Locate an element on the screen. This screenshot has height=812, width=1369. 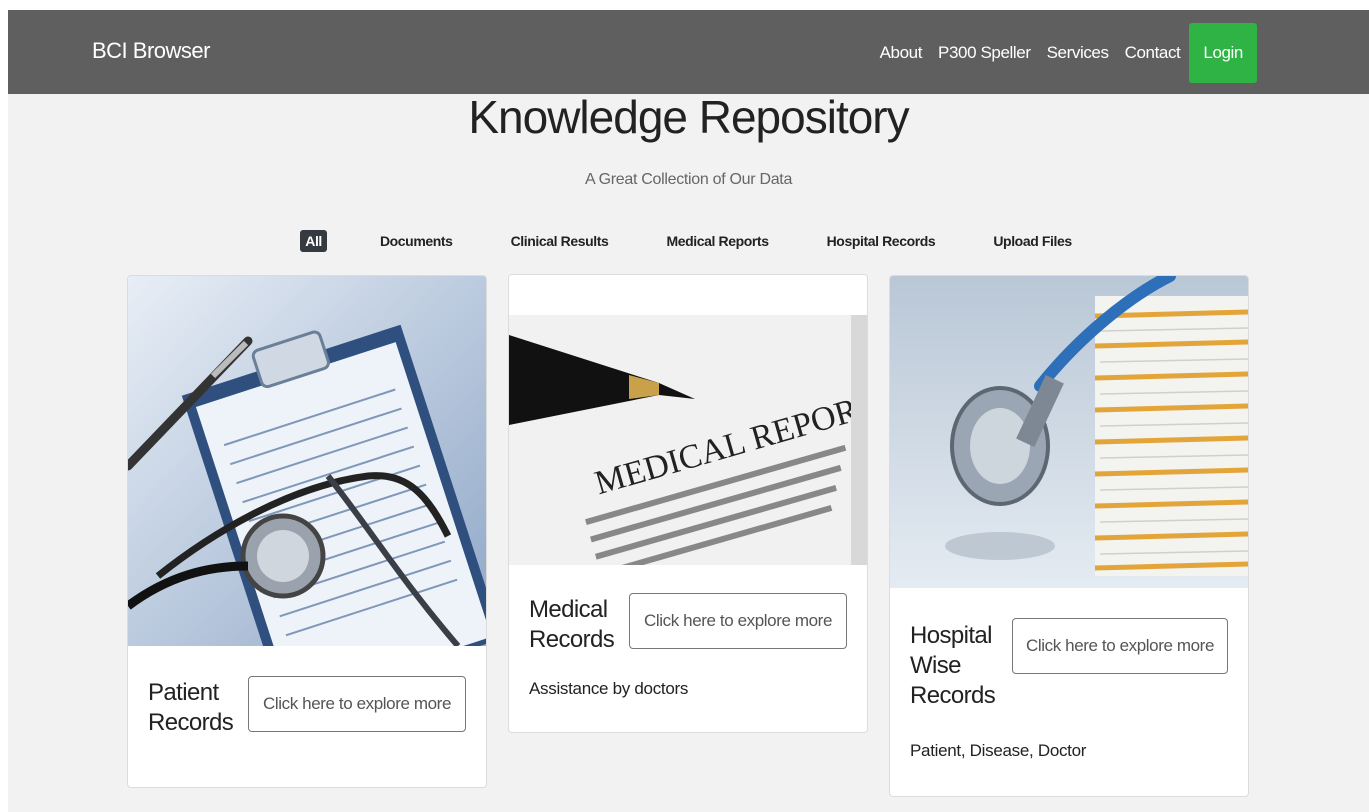
login-button: Login is located at coordinates (1223, 53).